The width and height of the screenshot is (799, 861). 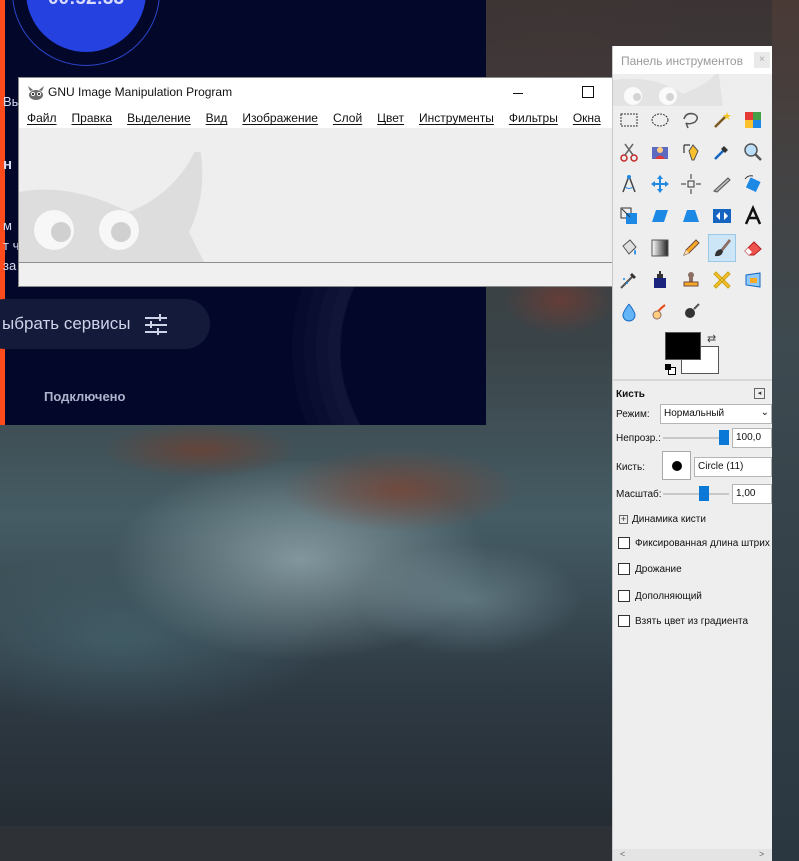 I want to click on move-tool, so click(x=660, y=184).